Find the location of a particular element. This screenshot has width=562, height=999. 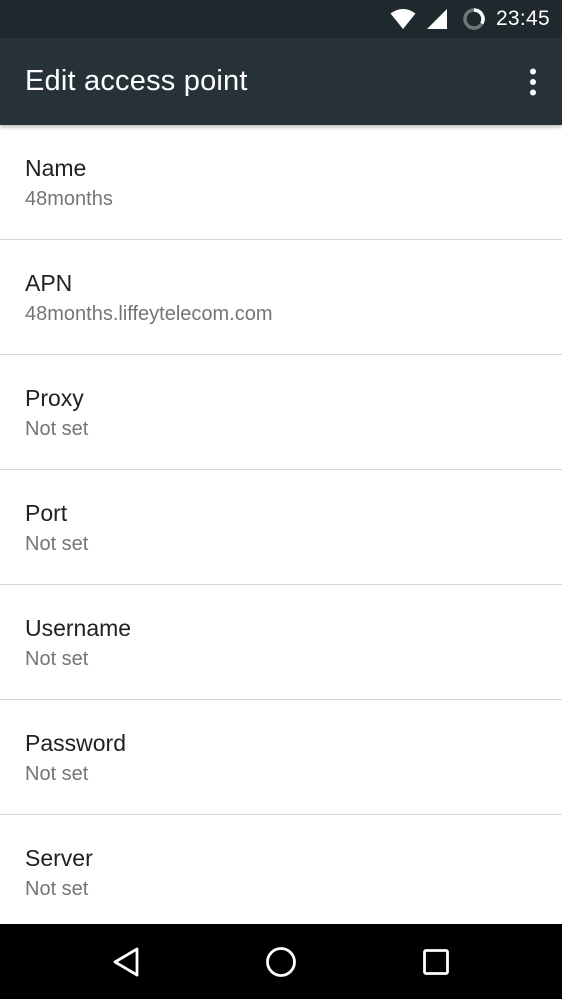

recents-button is located at coordinates (436, 962).